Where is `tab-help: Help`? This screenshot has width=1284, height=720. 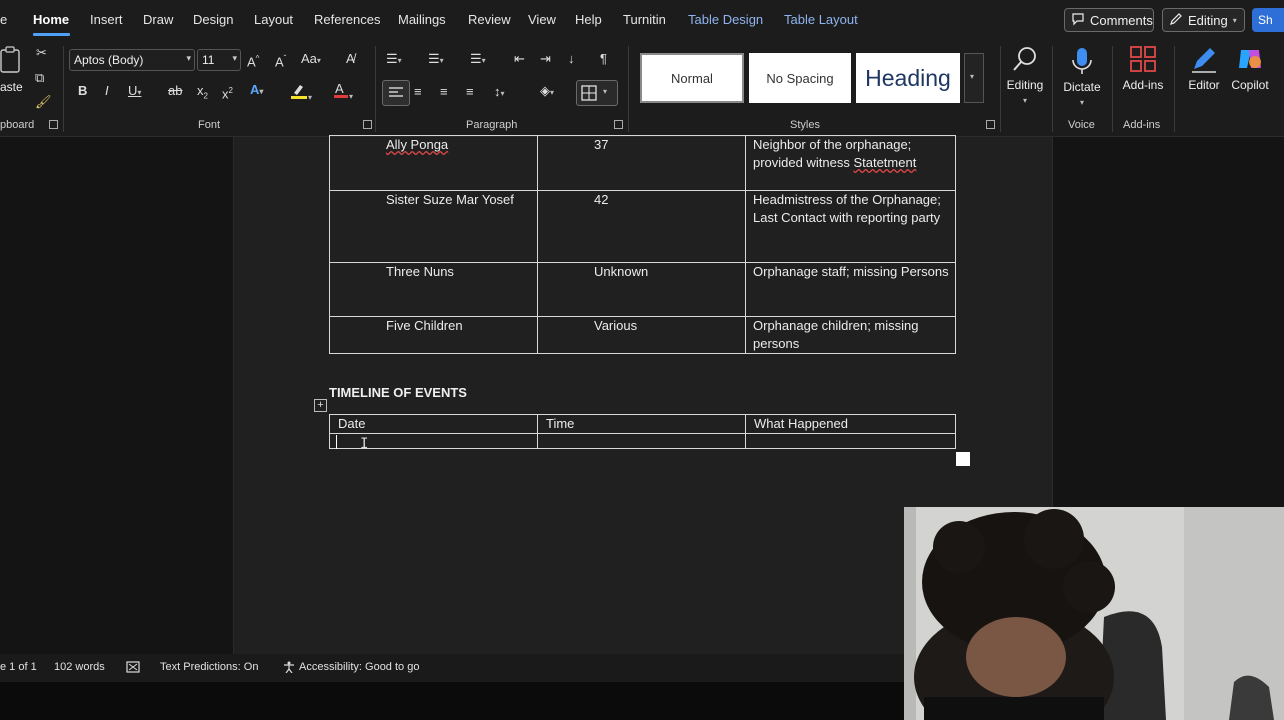
tab-help: Help is located at coordinates (588, 19).